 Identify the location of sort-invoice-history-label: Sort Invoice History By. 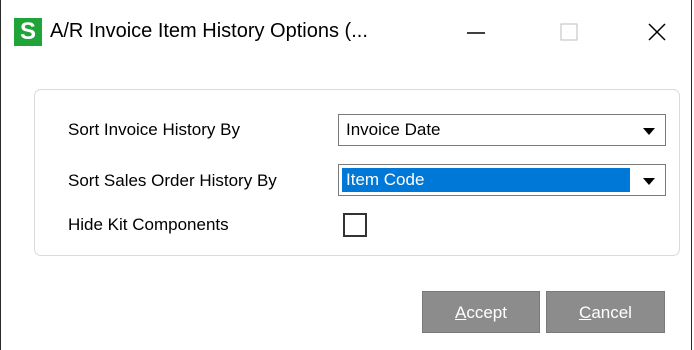
(154, 129).